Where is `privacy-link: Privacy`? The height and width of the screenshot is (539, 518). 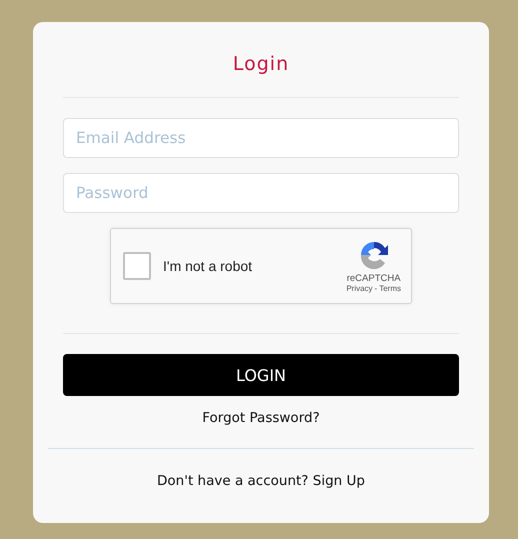 privacy-link: Privacy is located at coordinates (359, 288).